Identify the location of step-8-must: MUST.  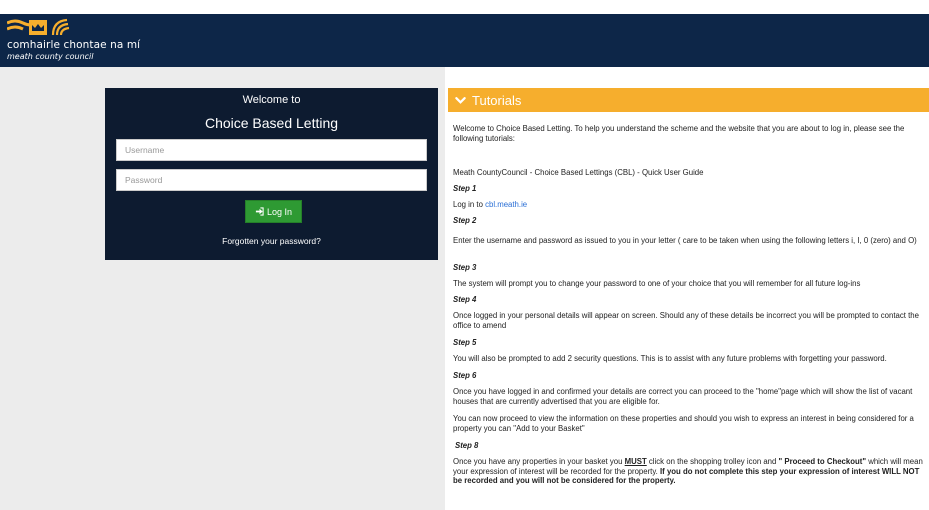
(635, 461).